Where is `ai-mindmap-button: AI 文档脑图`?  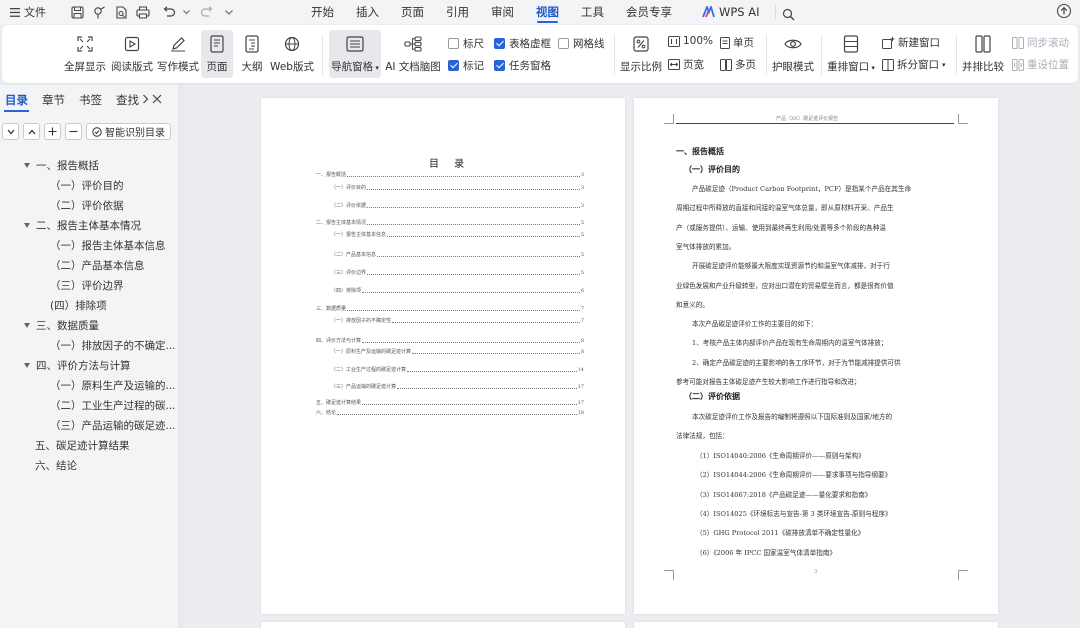 ai-mindmap-button: AI 文档脑图 is located at coordinates (413, 54).